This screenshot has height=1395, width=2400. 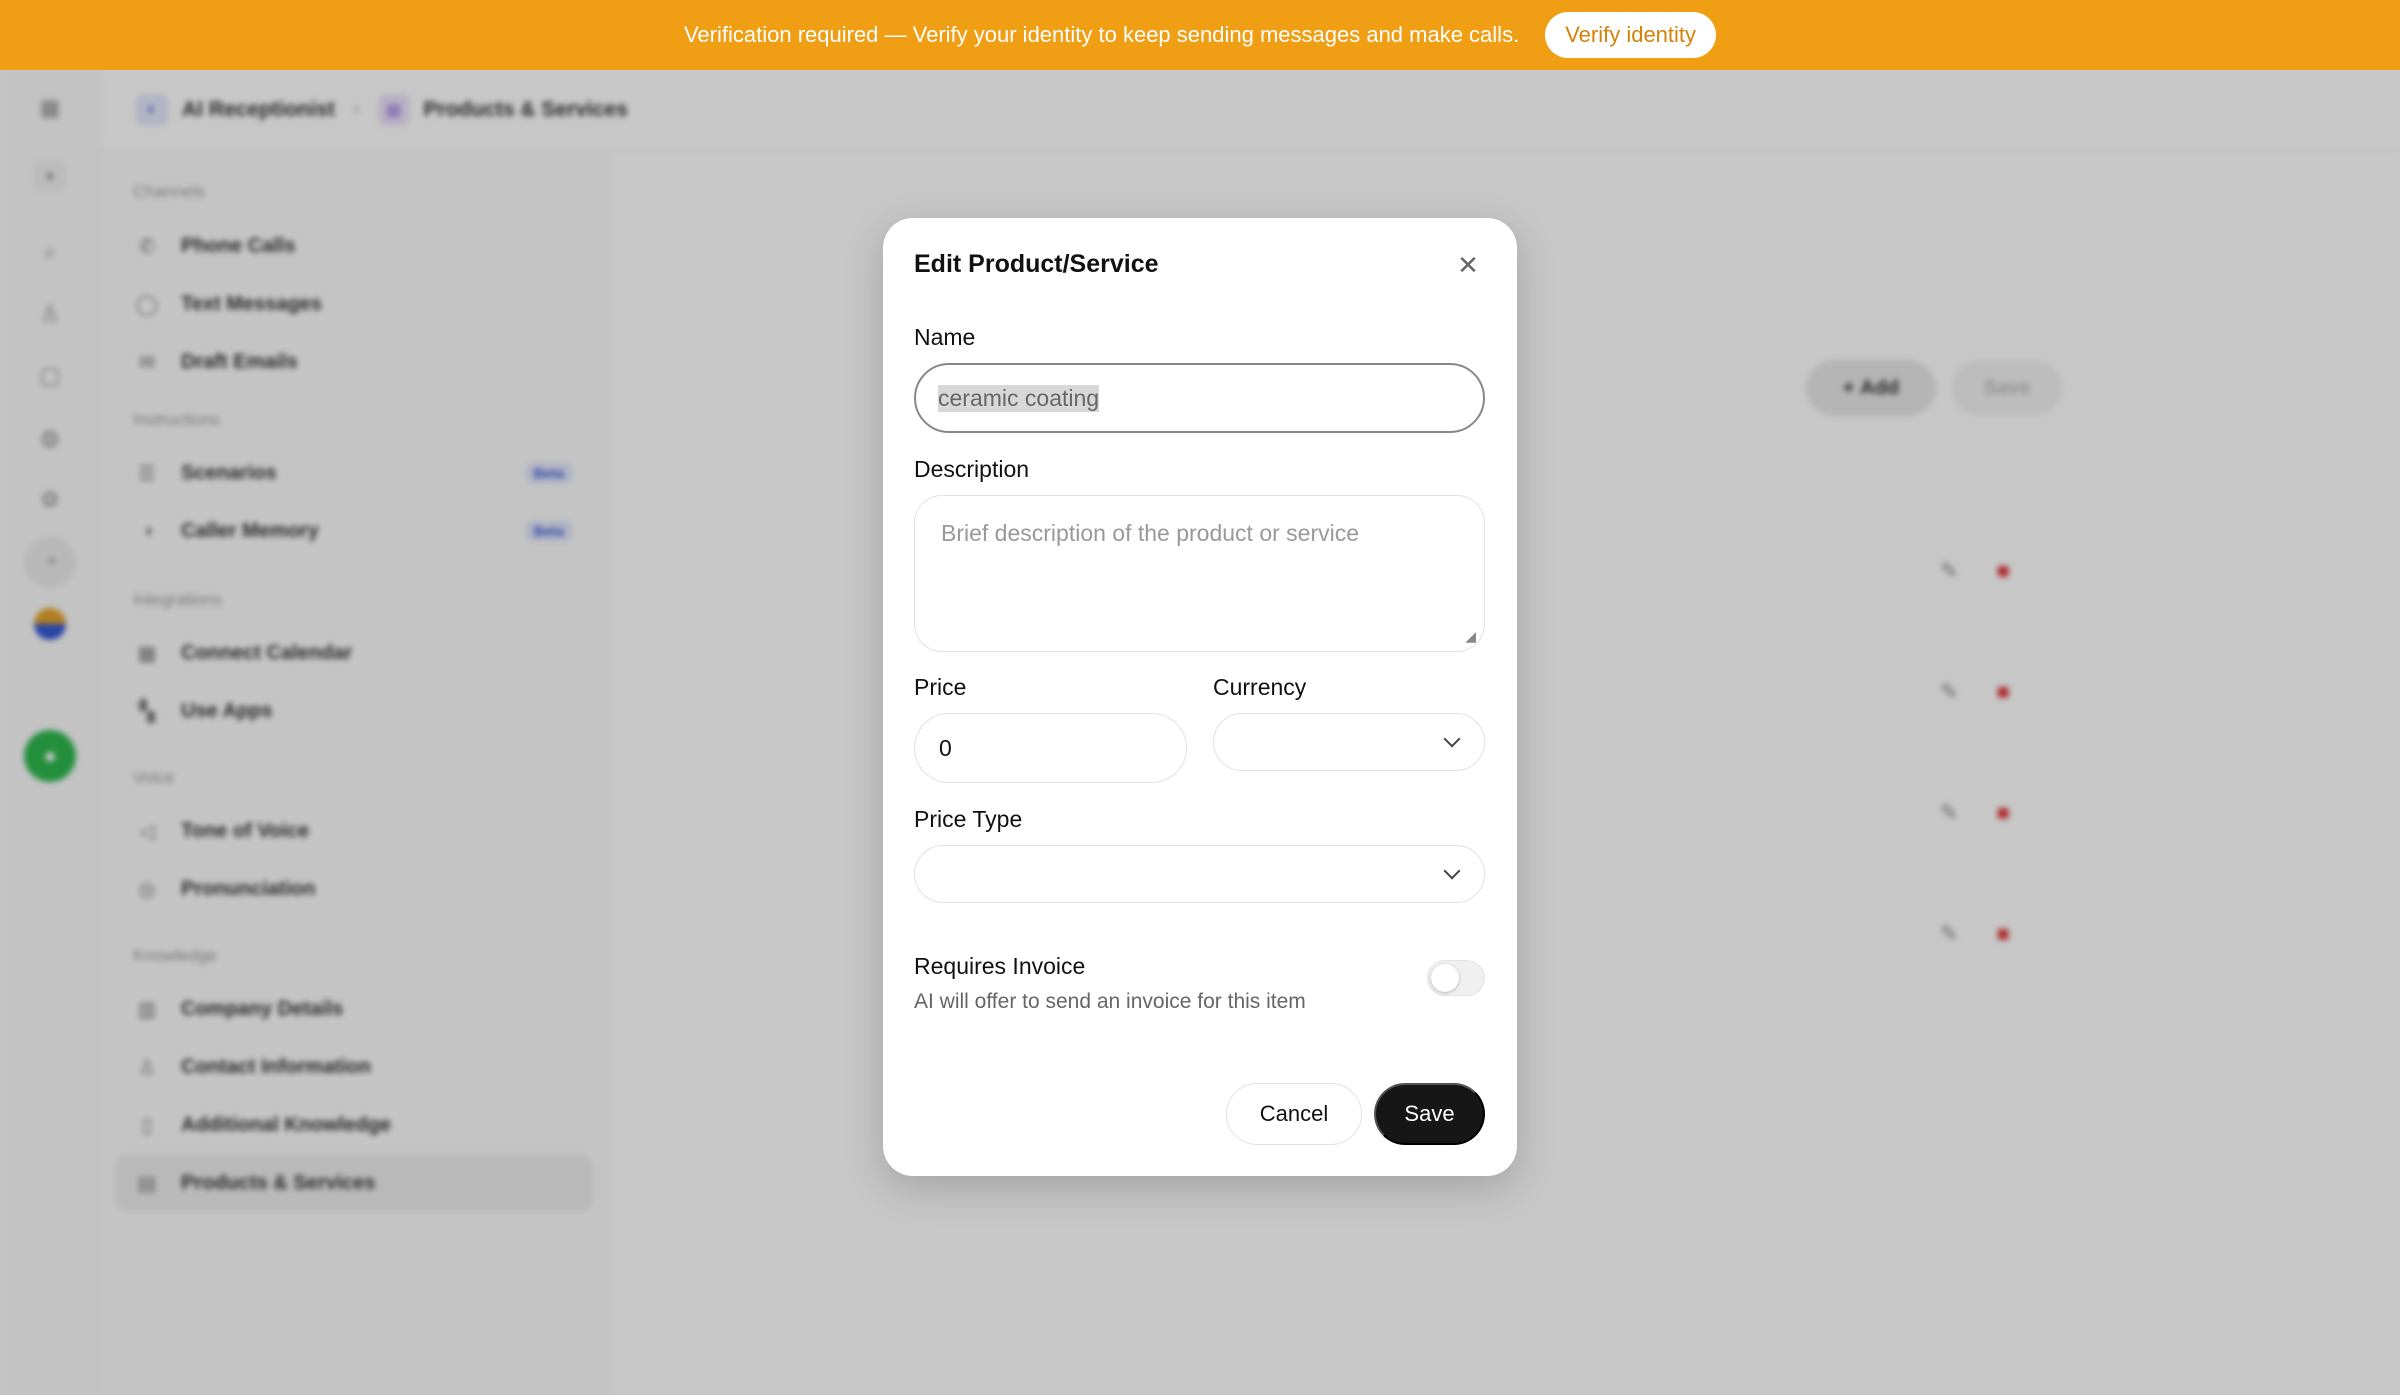 What do you see at coordinates (1429, 1114) in the screenshot?
I see `save-button: Save` at bounding box center [1429, 1114].